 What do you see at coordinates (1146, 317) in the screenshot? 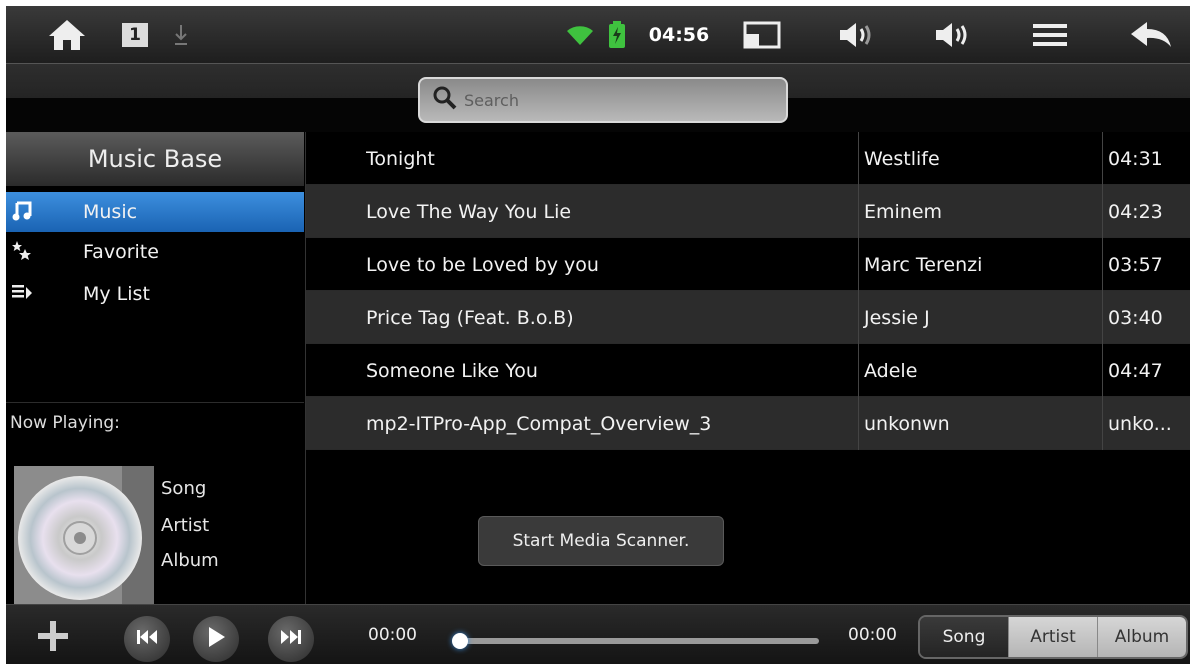
I see `song-duration: 03:40` at bounding box center [1146, 317].